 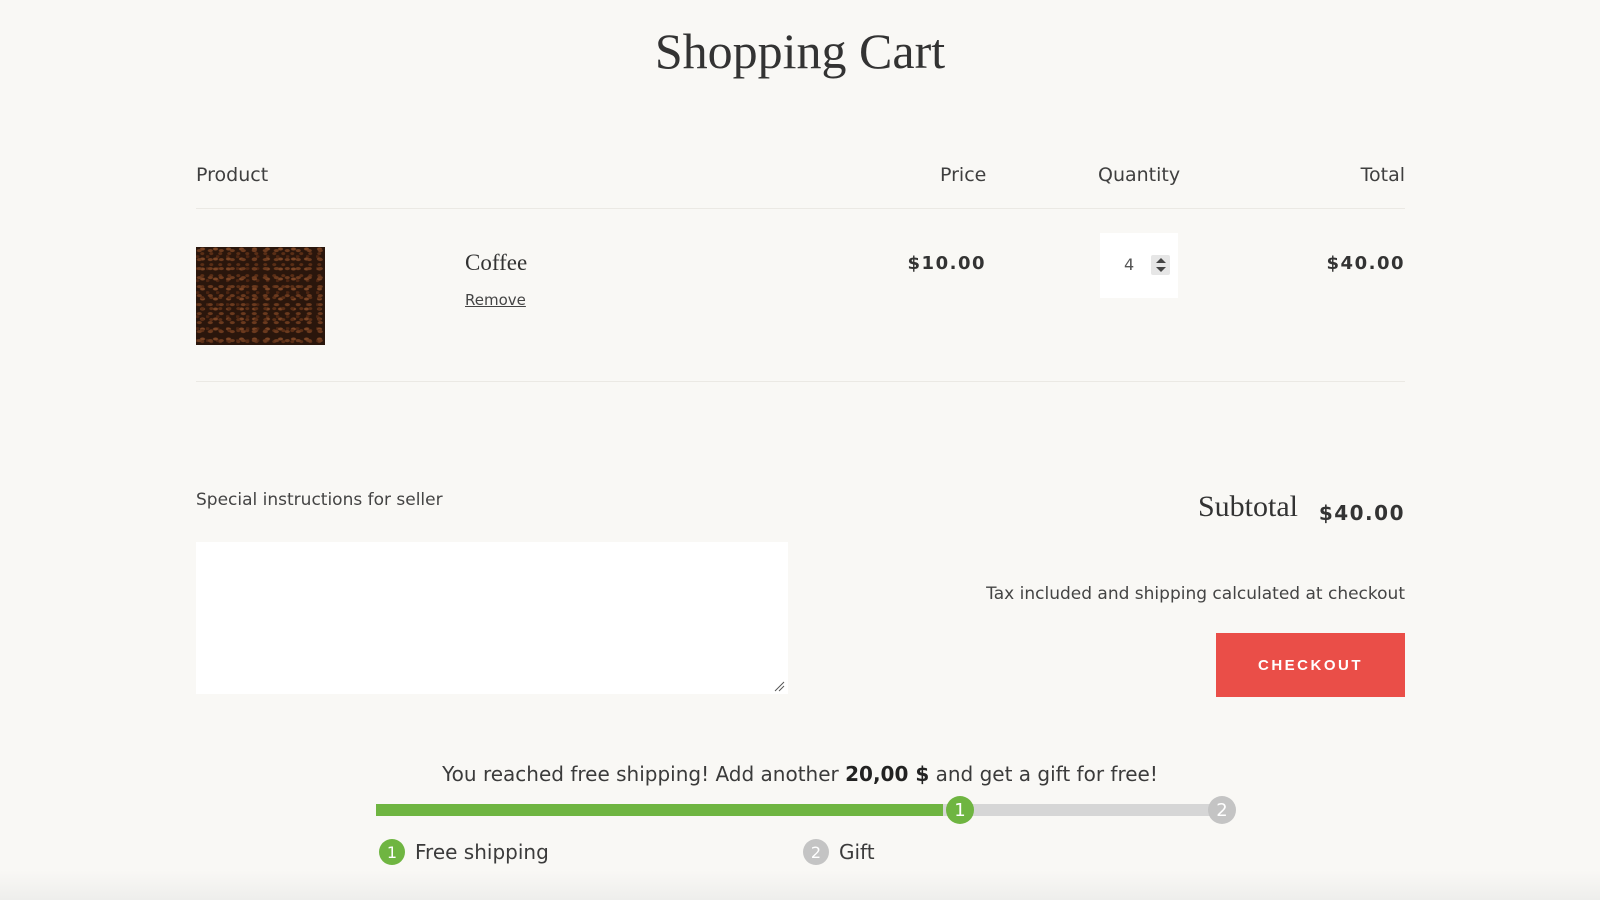 I want to click on legend-free-shipping: Free shipping, so click(x=482, y=852).